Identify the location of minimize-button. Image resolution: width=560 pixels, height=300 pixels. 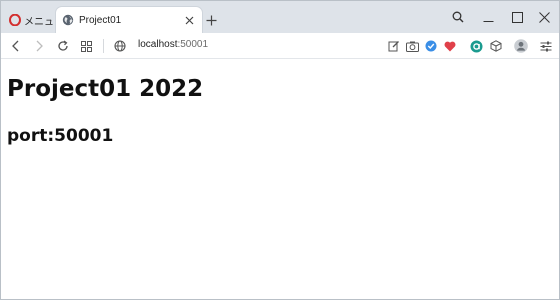
(488, 17).